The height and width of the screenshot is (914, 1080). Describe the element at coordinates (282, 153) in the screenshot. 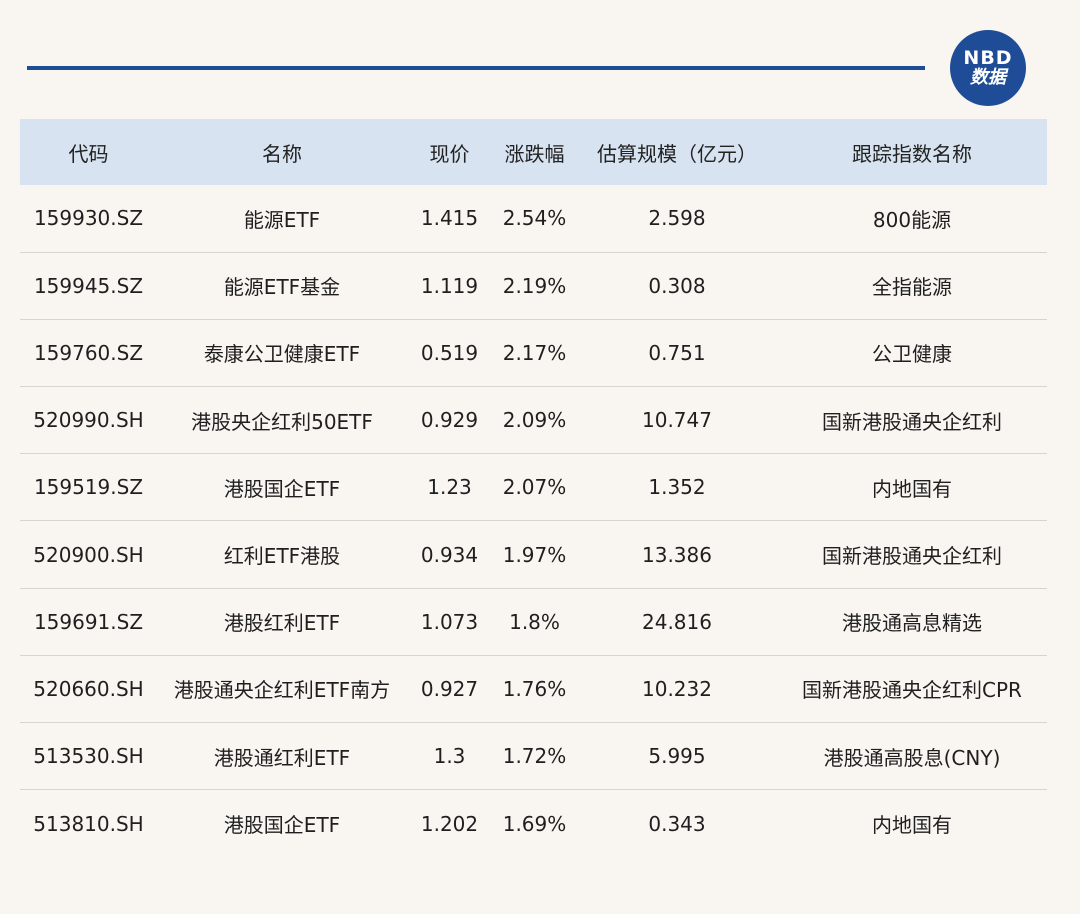

I see `header-name: 名称` at that location.